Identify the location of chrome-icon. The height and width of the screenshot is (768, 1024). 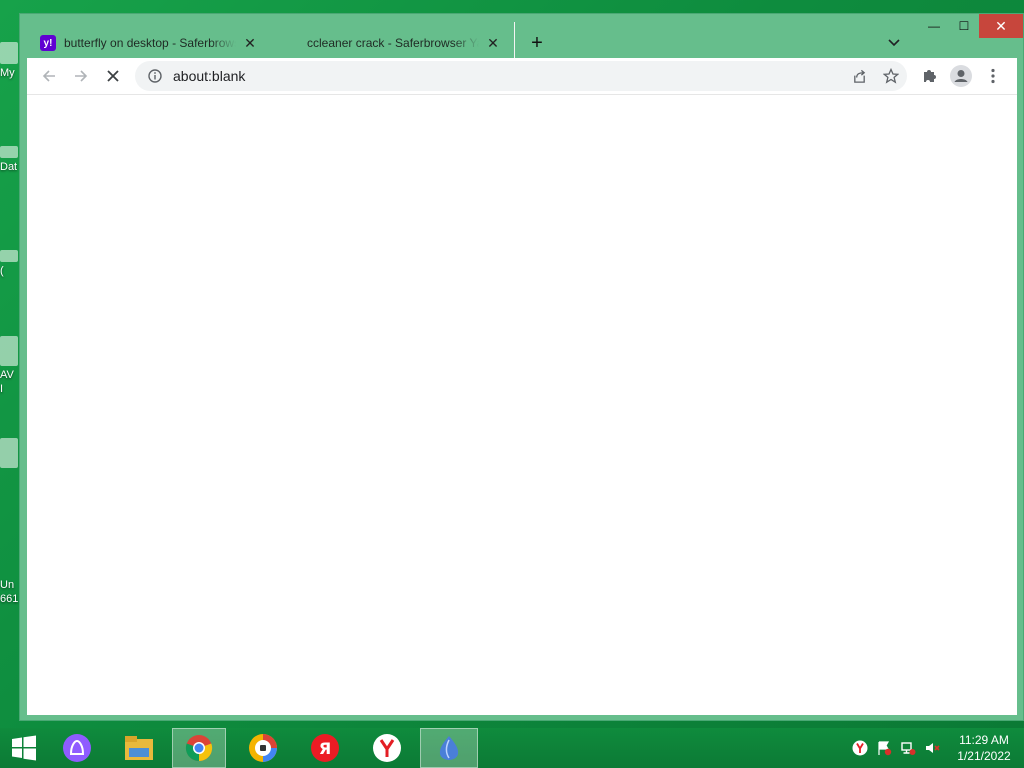
(199, 748).